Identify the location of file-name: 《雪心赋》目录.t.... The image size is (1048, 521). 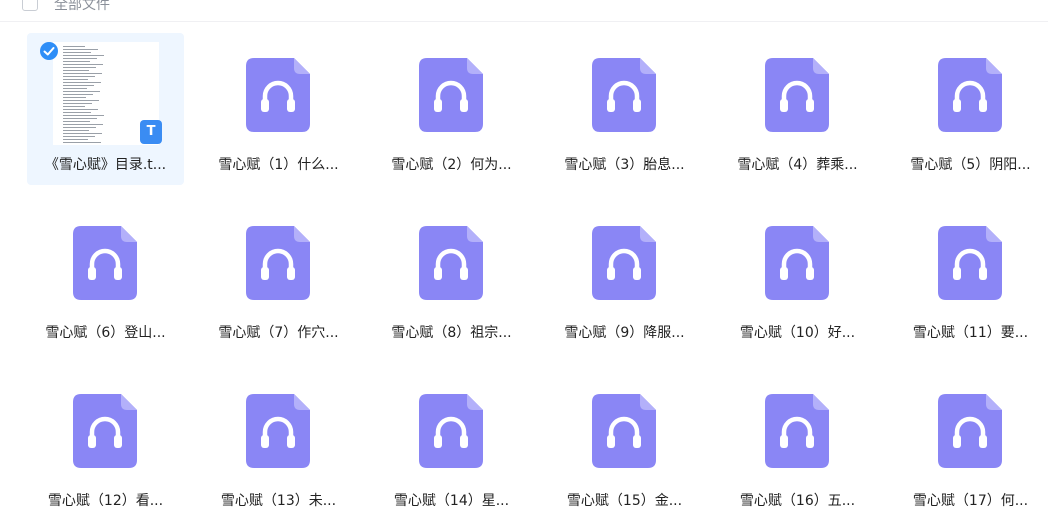
(105, 164).